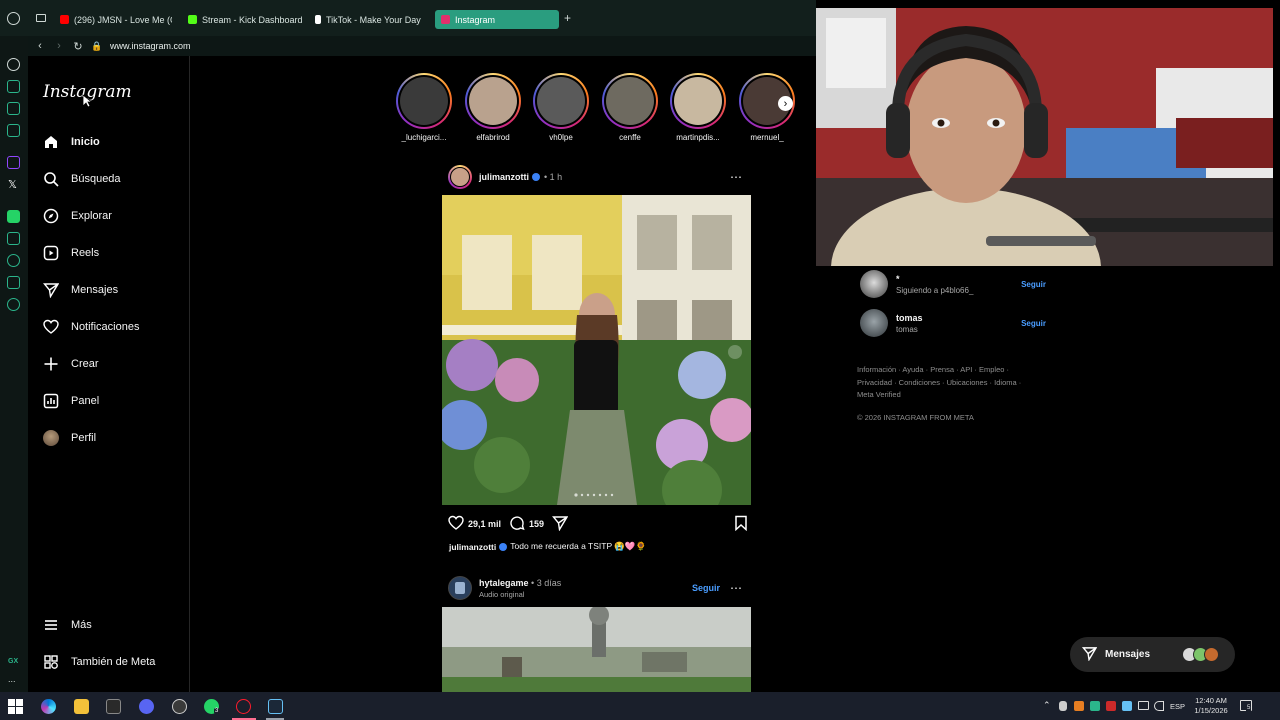  What do you see at coordinates (146, 706) in the screenshot?
I see `discord-icon` at bounding box center [146, 706].